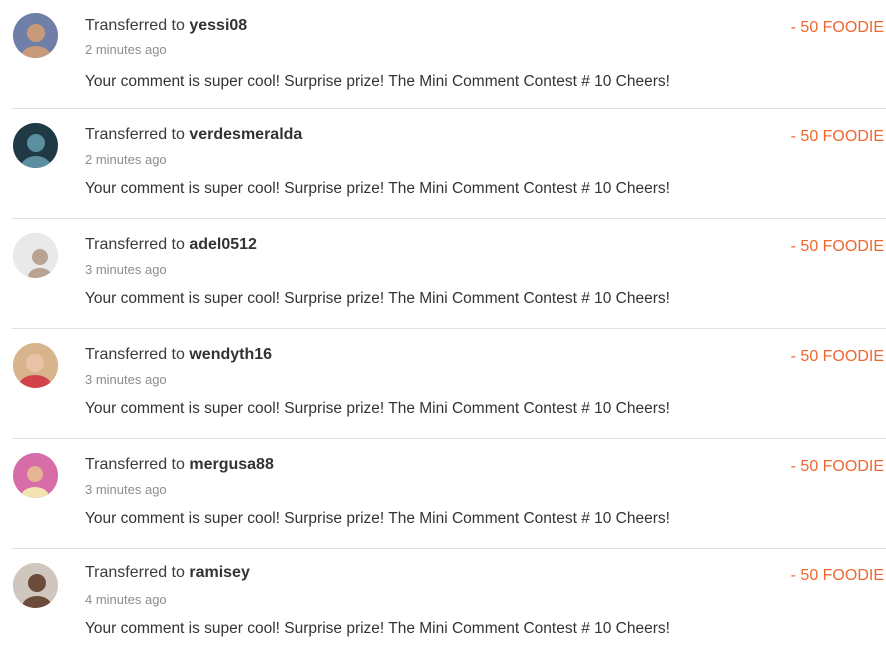 This screenshot has height=648, width=886. What do you see at coordinates (230, 354) in the screenshot?
I see `username-link: wendyth16` at bounding box center [230, 354].